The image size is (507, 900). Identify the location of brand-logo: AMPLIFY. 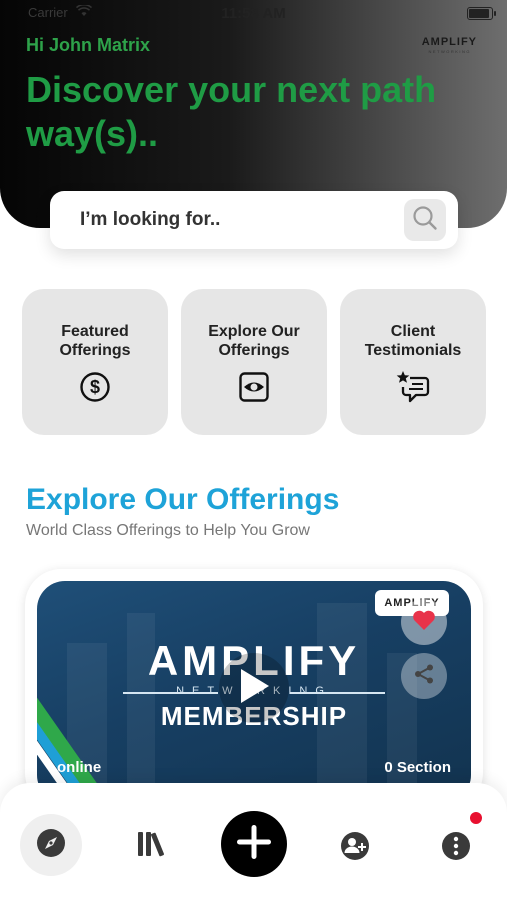
(449, 42).